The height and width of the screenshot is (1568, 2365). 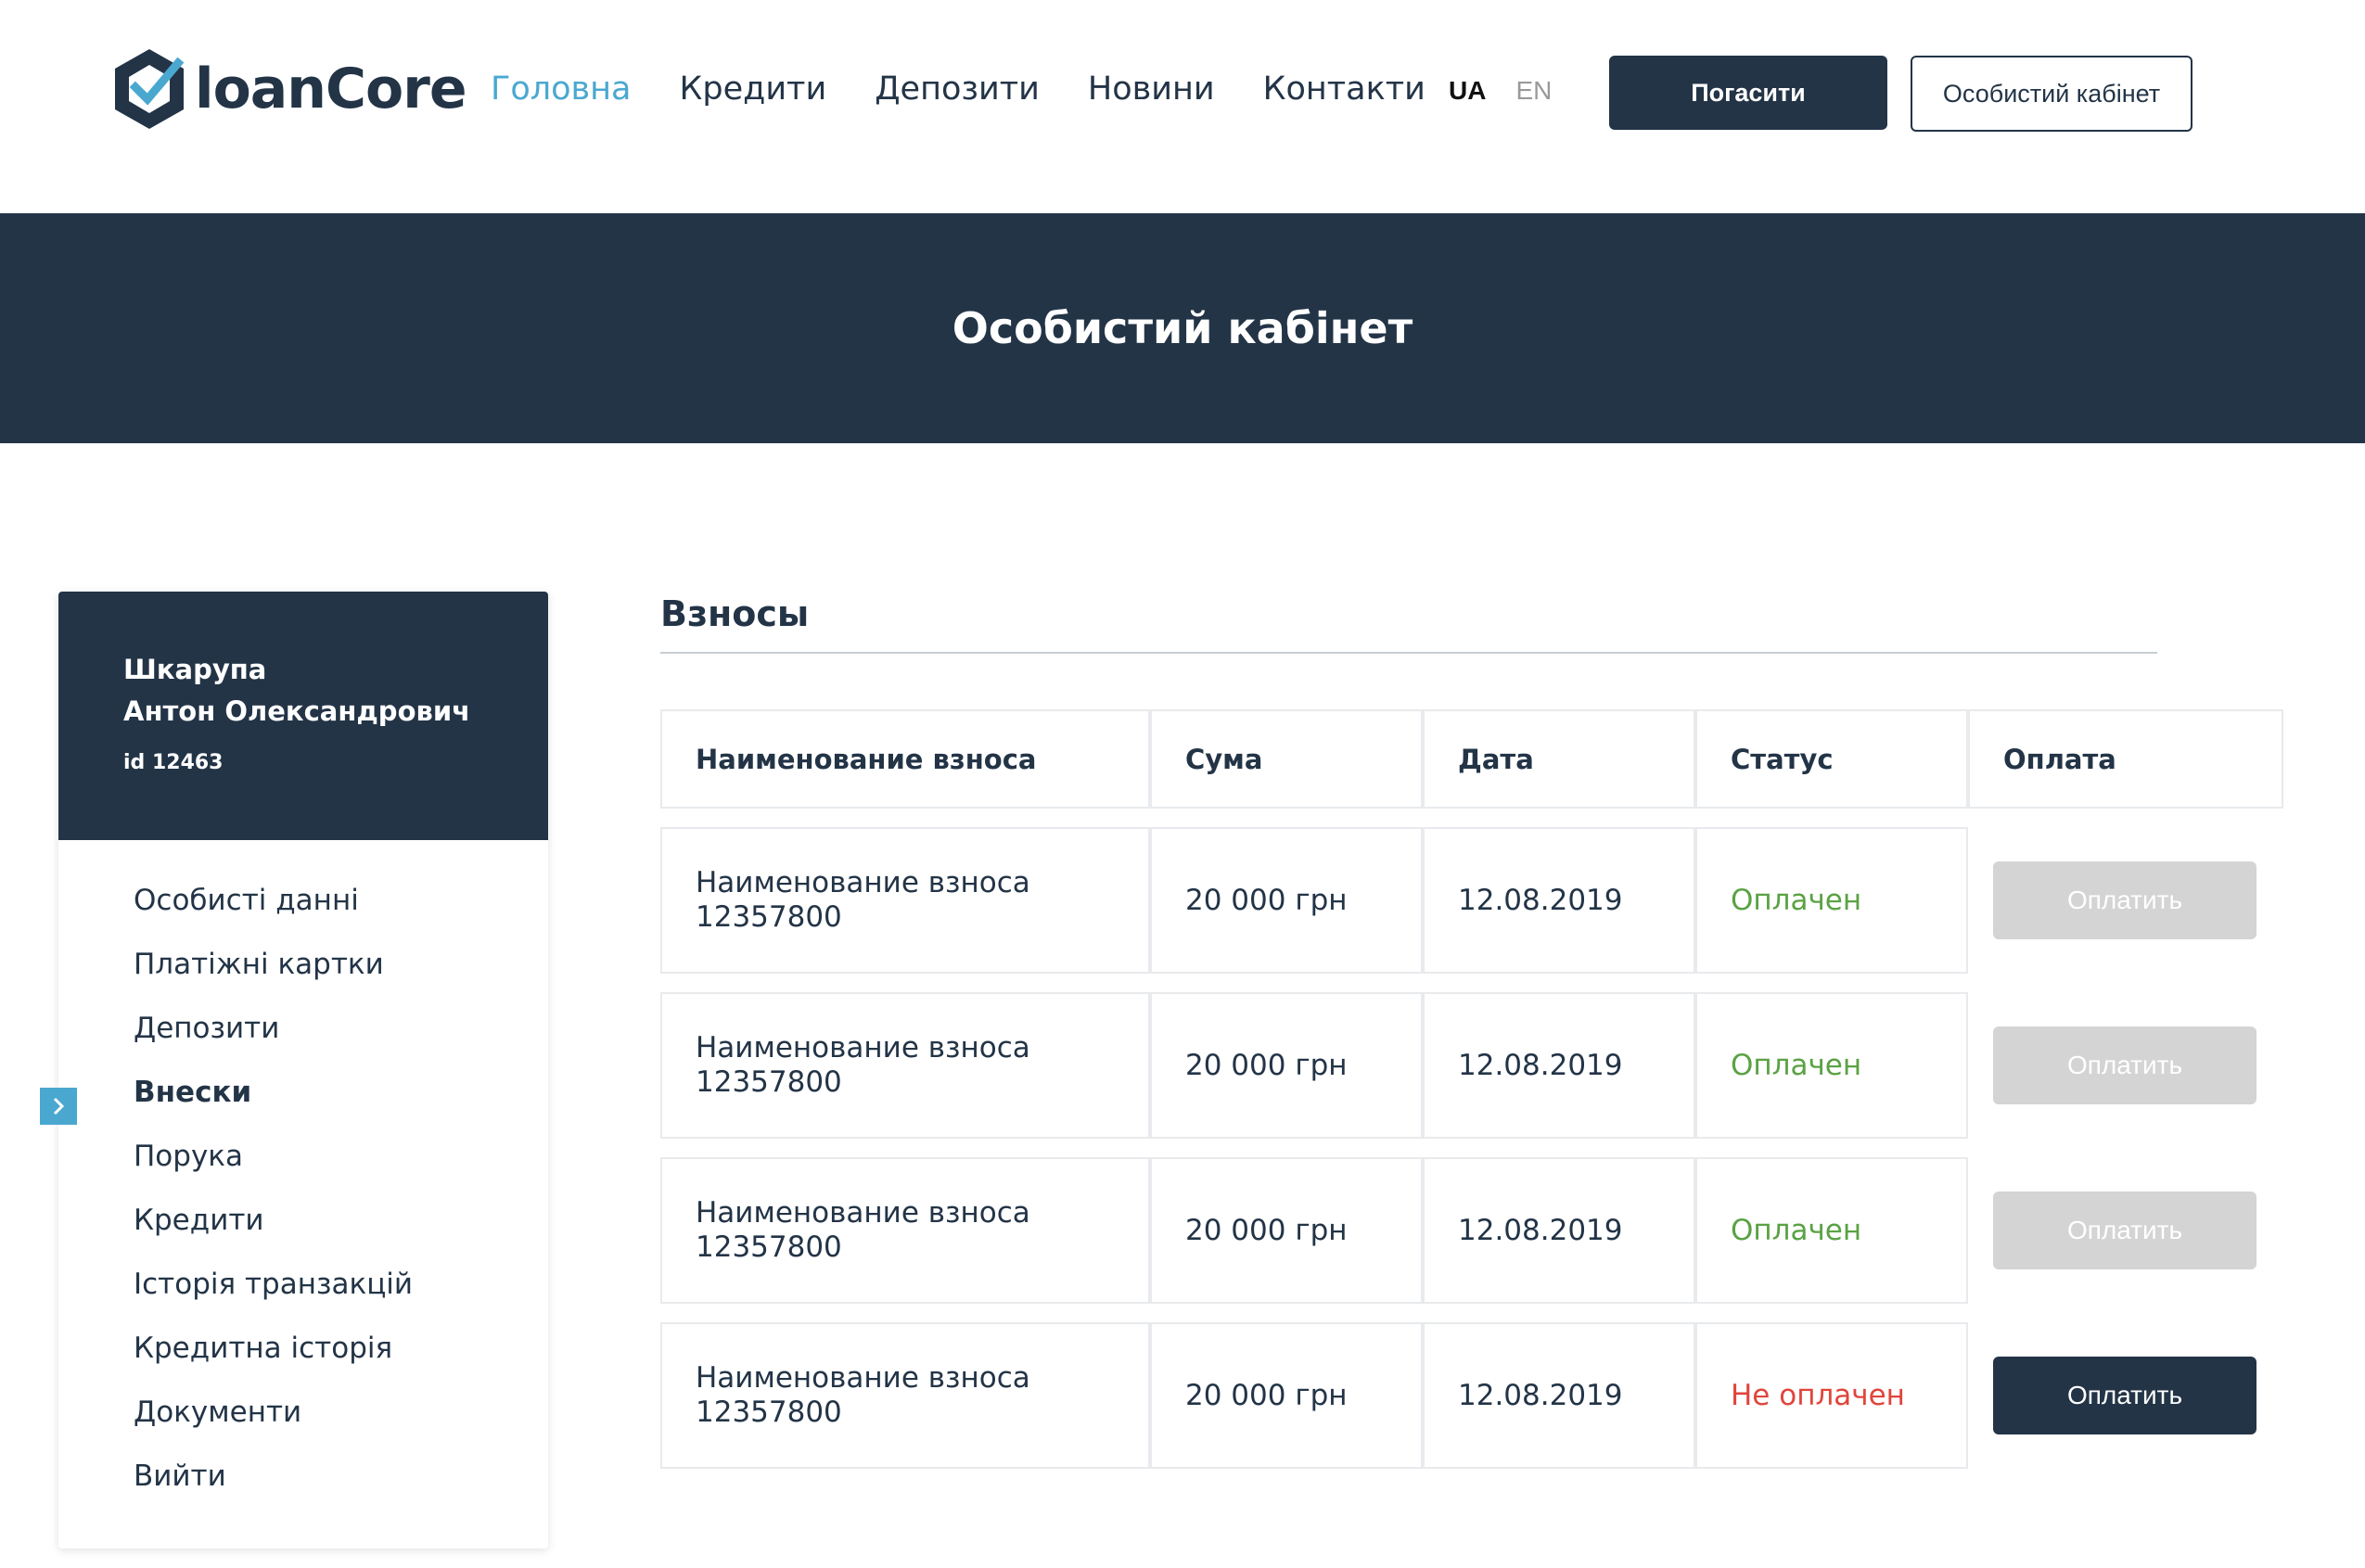 I want to click on logo-hexagon-check-icon, so click(x=150, y=89).